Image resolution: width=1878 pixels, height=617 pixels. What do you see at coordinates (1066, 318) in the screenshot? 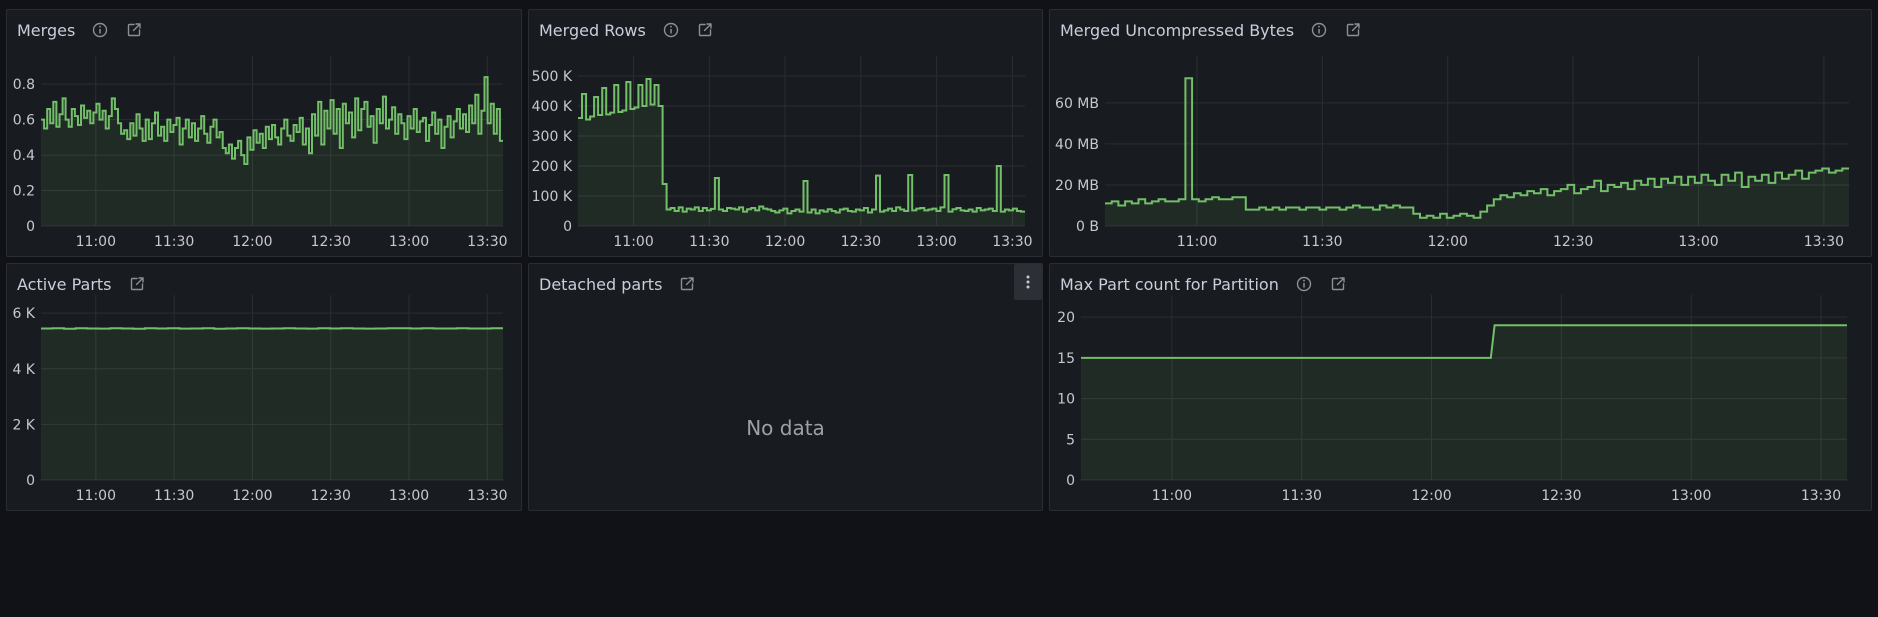
I see `y-tick-label: 20` at bounding box center [1066, 318].